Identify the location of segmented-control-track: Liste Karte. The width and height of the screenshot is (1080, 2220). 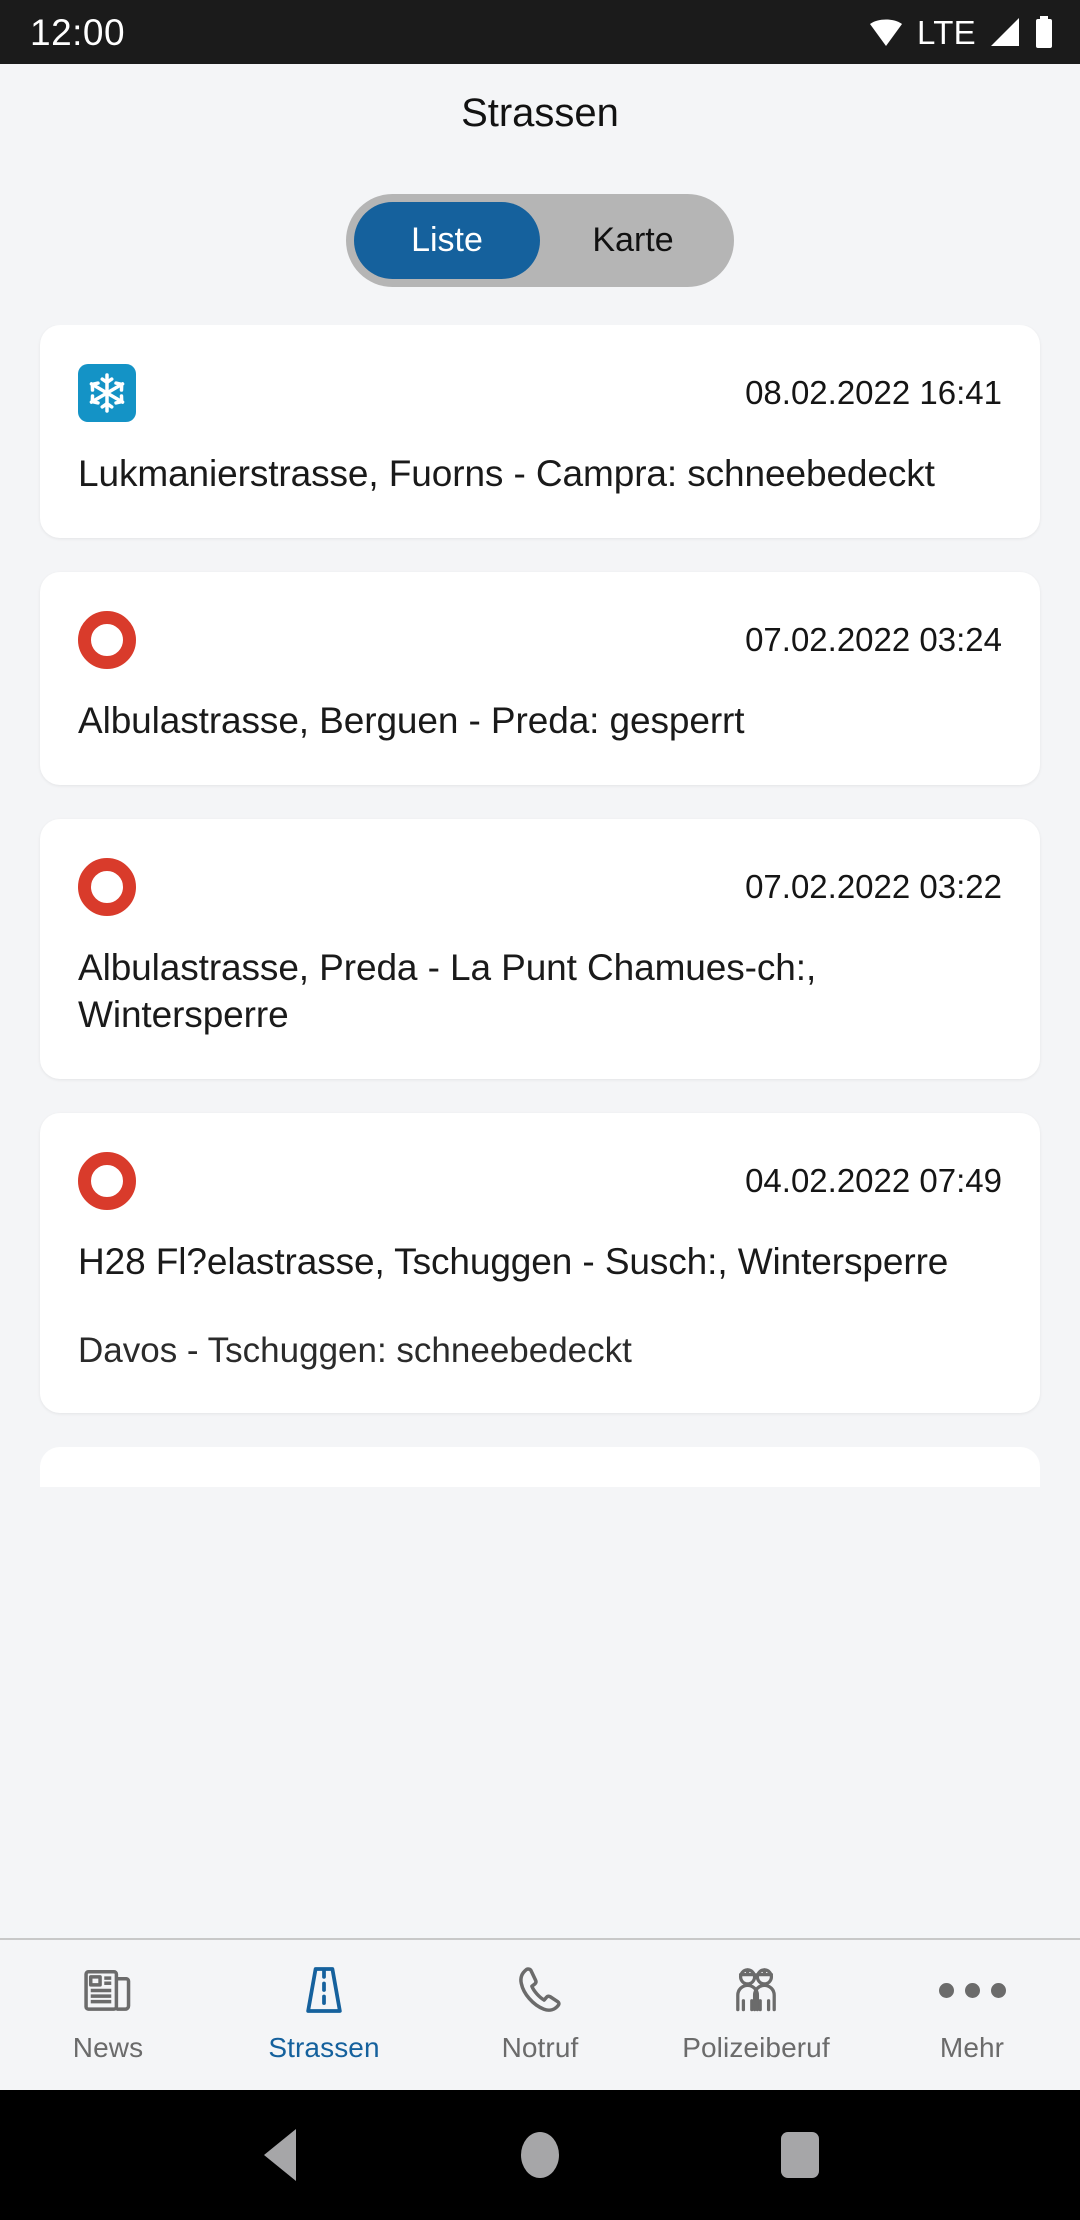
(540, 240).